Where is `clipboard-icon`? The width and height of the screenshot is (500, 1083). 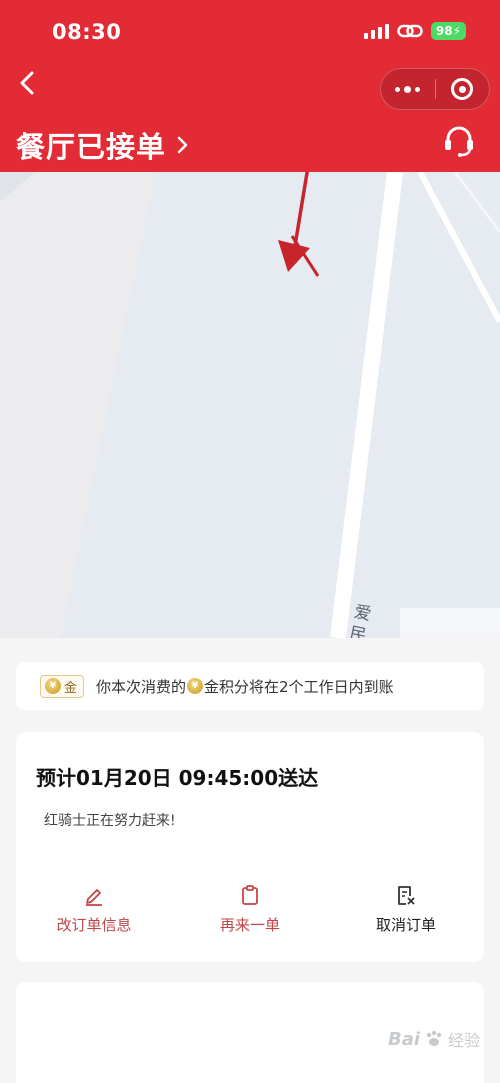
clipboard-icon is located at coordinates (250, 895).